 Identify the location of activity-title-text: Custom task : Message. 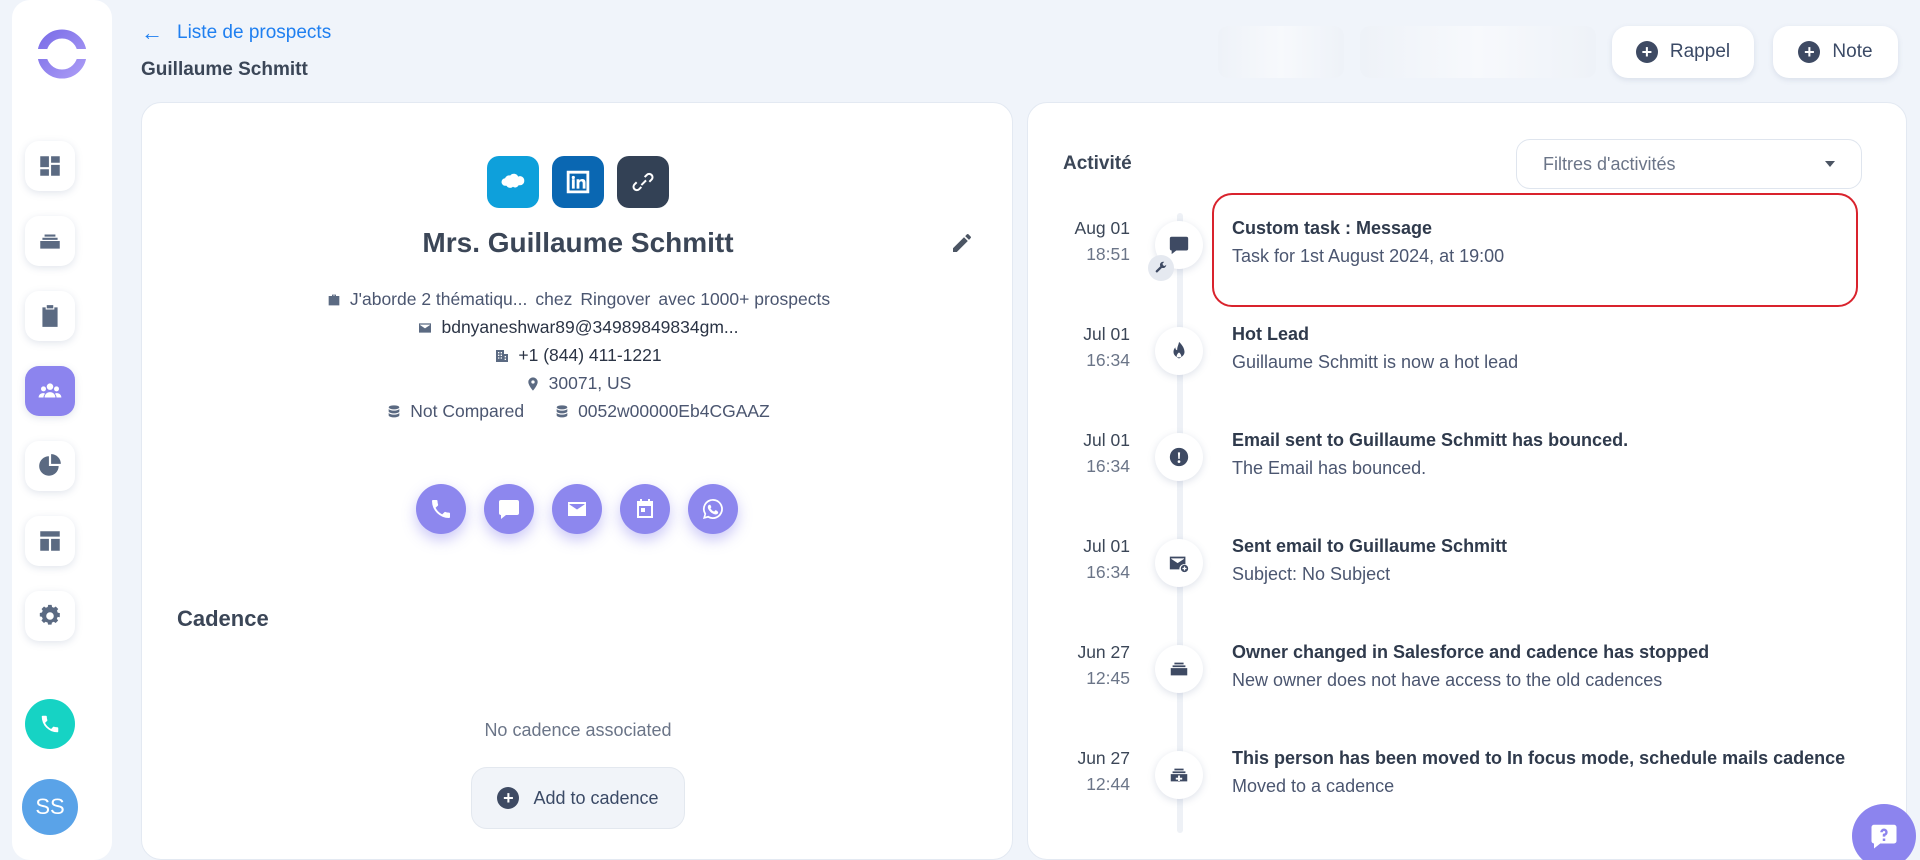
(1332, 228).